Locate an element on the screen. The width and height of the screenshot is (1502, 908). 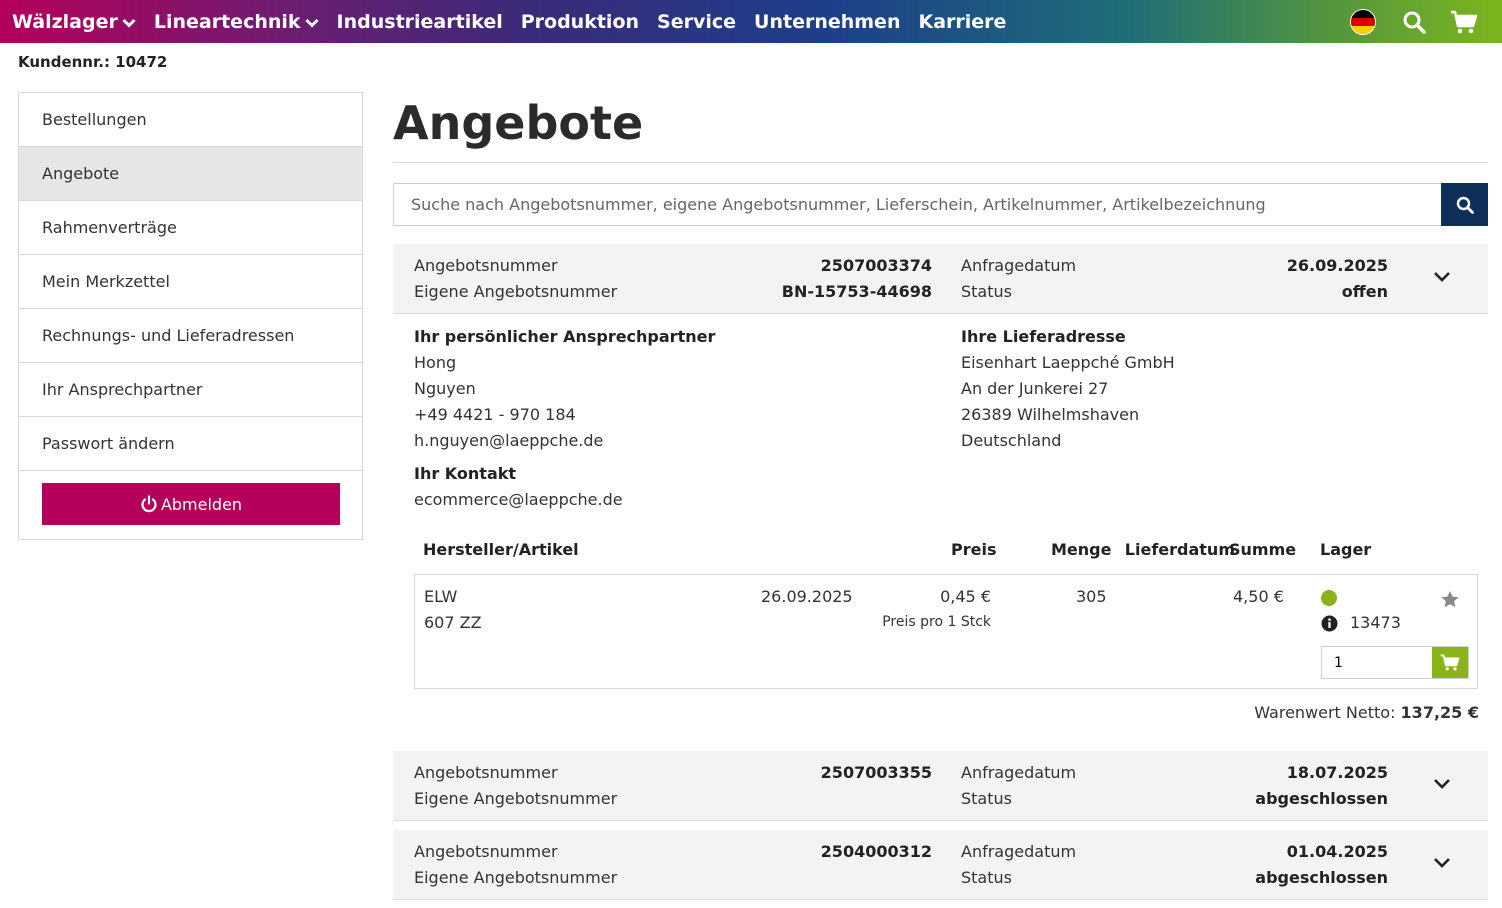
col-preis: Preis is located at coordinates (974, 549).